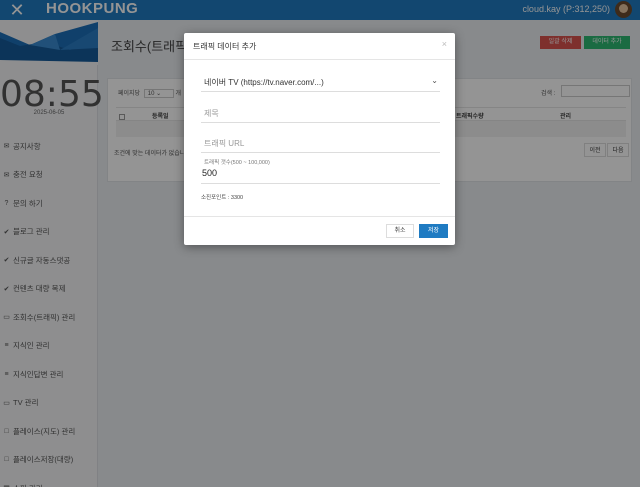 The width and height of the screenshot is (640, 487). Describe the element at coordinates (434, 80) in the screenshot. I see `chevron-down-icon: ⌄` at that location.